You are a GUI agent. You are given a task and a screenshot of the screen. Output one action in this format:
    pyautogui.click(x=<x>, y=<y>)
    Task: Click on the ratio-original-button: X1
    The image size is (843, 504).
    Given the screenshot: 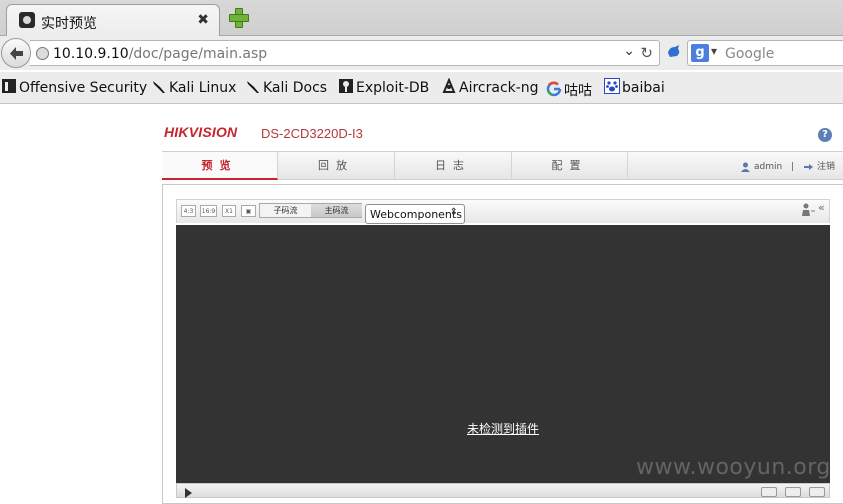 What is the action you would take?
    pyautogui.click(x=229, y=211)
    